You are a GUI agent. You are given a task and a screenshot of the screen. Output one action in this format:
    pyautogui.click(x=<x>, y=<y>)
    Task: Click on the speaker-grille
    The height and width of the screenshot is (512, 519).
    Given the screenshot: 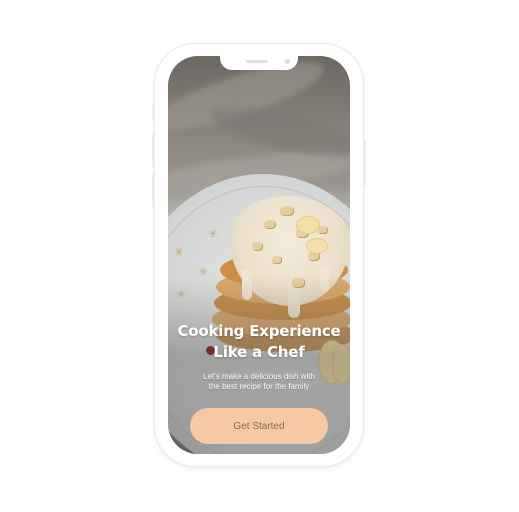 What is the action you would take?
    pyautogui.click(x=256, y=61)
    